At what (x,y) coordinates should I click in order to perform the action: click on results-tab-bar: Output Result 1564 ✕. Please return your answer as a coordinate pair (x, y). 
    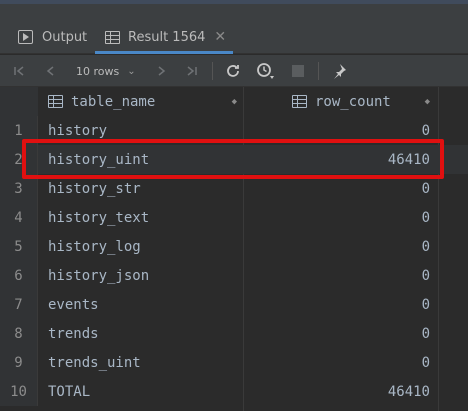
    Looking at the image, I should click on (234, 37).